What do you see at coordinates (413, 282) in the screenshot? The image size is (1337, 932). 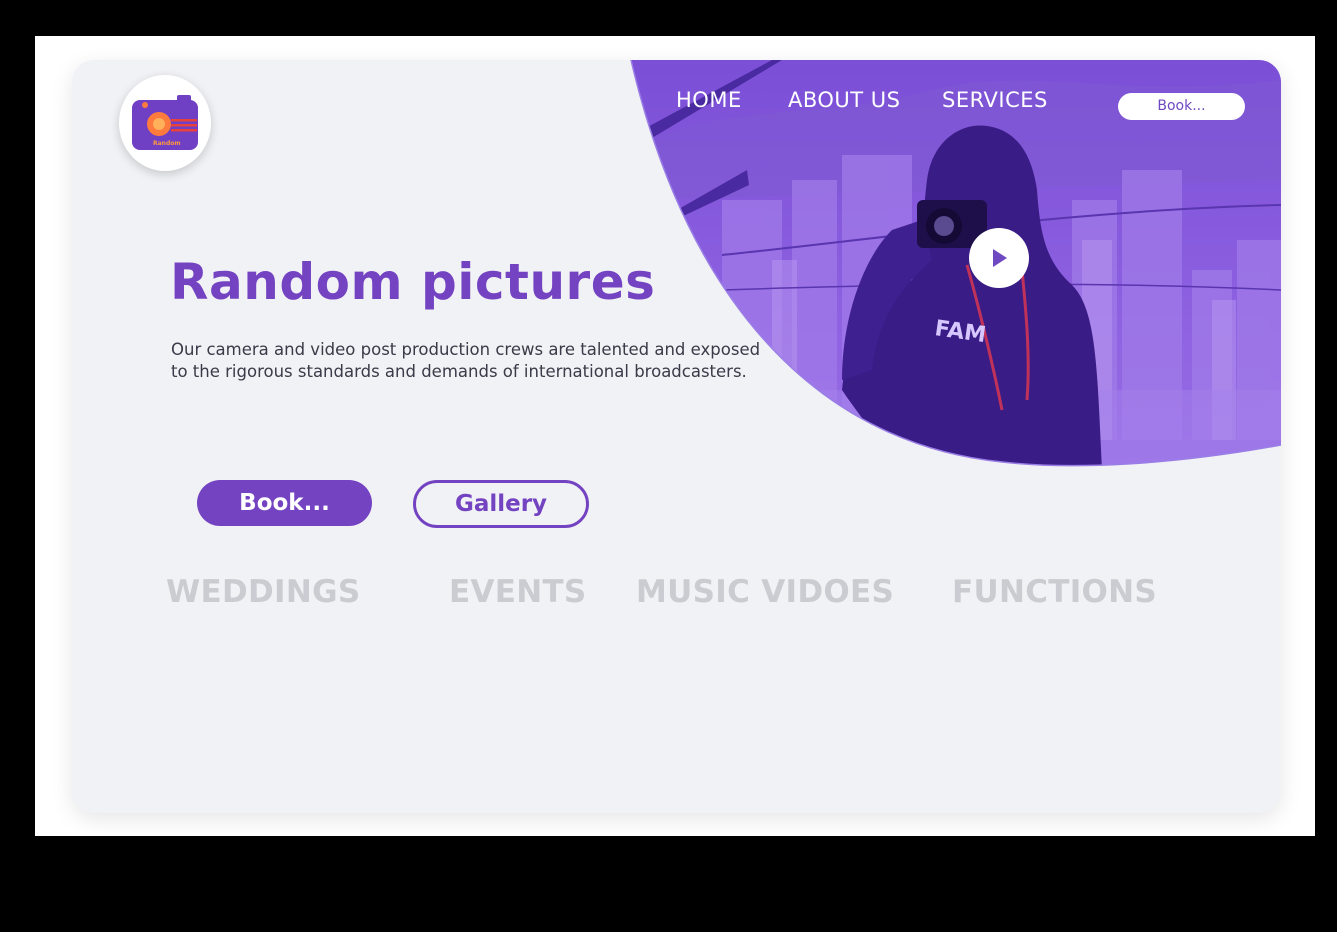 I see `page-title: Random pictures` at bounding box center [413, 282].